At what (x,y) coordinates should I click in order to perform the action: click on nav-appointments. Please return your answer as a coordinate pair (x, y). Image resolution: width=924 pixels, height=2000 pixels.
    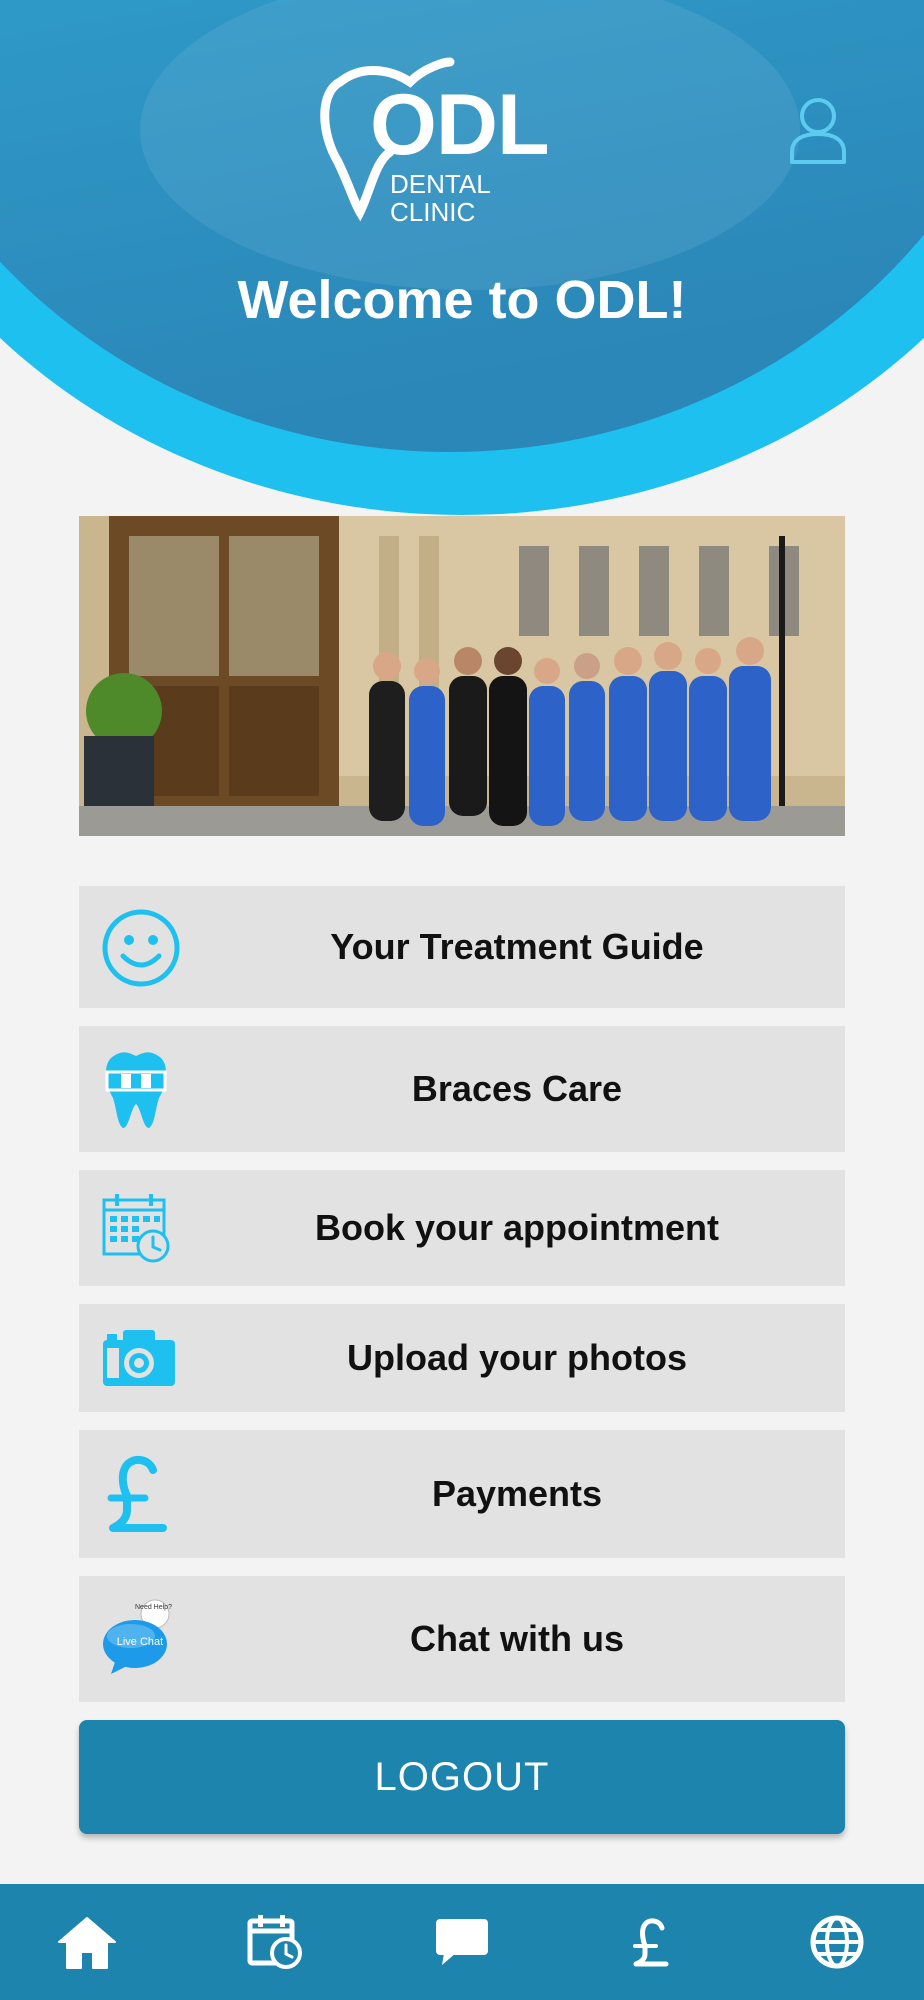
    Looking at the image, I should click on (275, 1942).